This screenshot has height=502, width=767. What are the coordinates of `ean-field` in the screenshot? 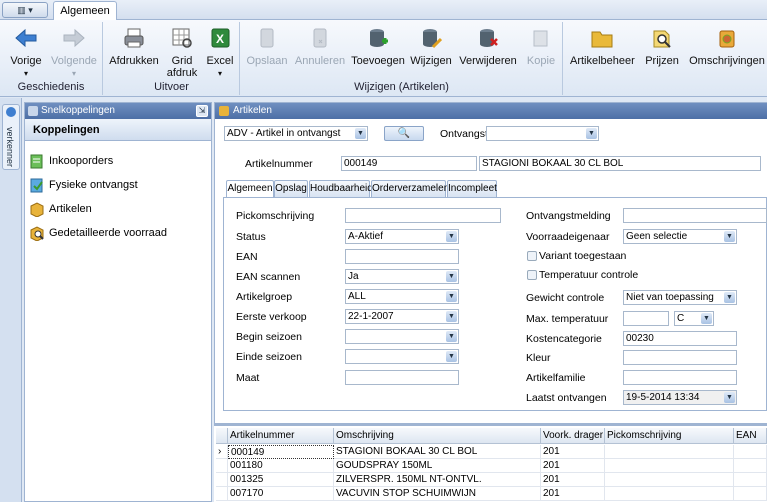 It's located at (402, 256).